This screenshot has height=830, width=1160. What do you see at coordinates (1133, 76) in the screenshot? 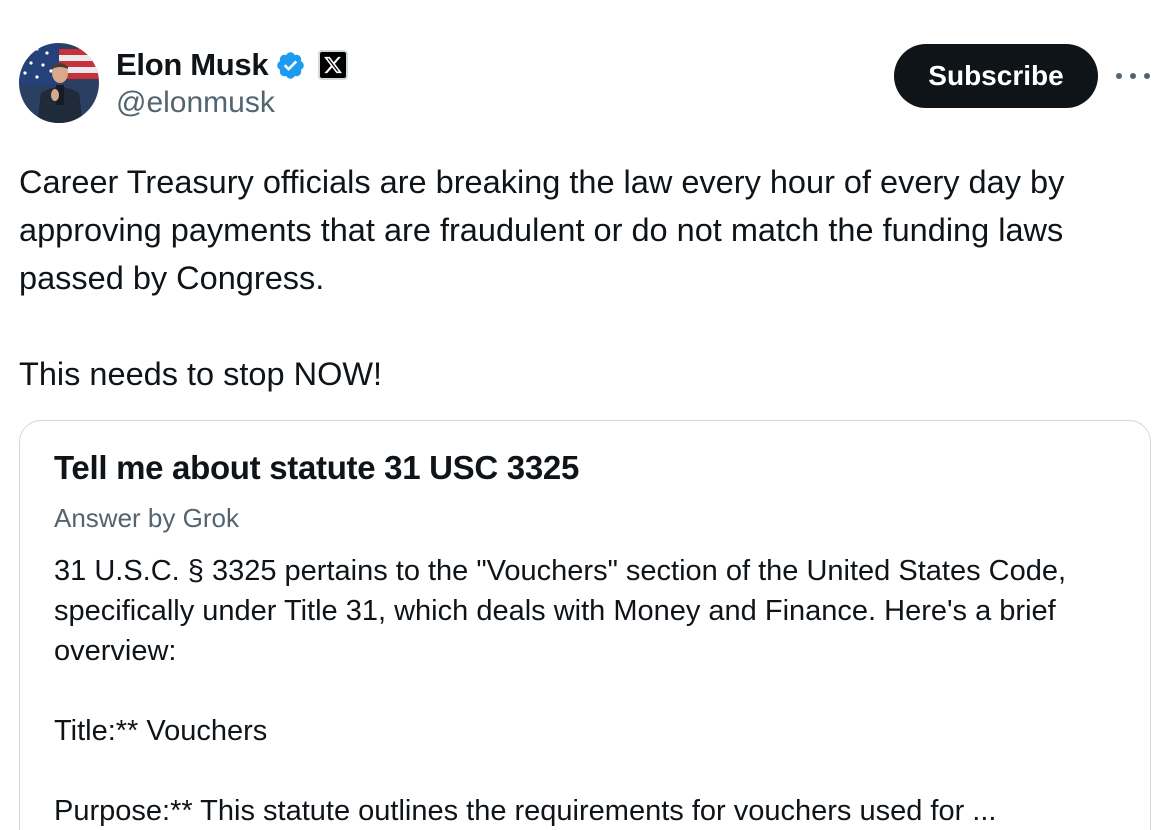
I see `more-options-icon` at bounding box center [1133, 76].